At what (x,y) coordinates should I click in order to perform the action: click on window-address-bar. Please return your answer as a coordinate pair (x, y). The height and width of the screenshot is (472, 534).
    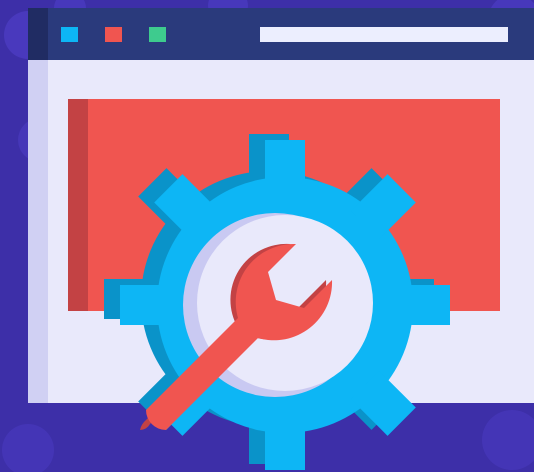
    Looking at the image, I should click on (384, 34).